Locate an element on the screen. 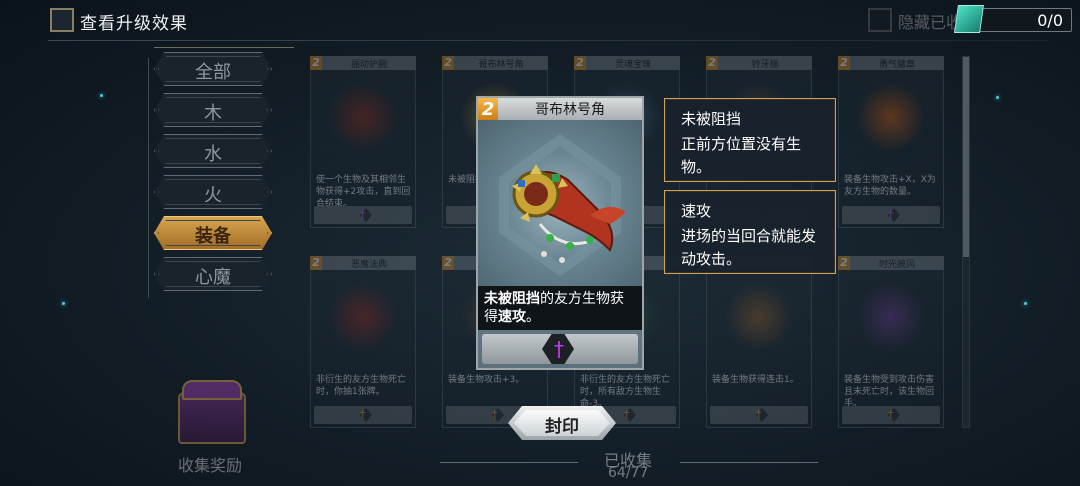  card-slot: 2 时光披风 装备生物受到攻击伤害且未死亡时，该生物回手。 † is located at coordinates (891, 342).